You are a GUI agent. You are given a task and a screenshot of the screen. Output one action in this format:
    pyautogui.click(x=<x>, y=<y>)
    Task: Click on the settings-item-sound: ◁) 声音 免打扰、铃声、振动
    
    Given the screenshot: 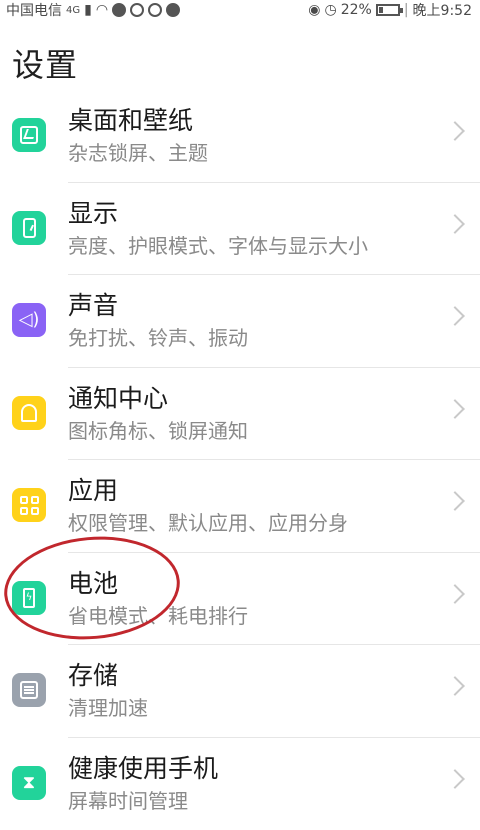 What is the action you would take?
    pyautogui.click(x=240, y=321)
    